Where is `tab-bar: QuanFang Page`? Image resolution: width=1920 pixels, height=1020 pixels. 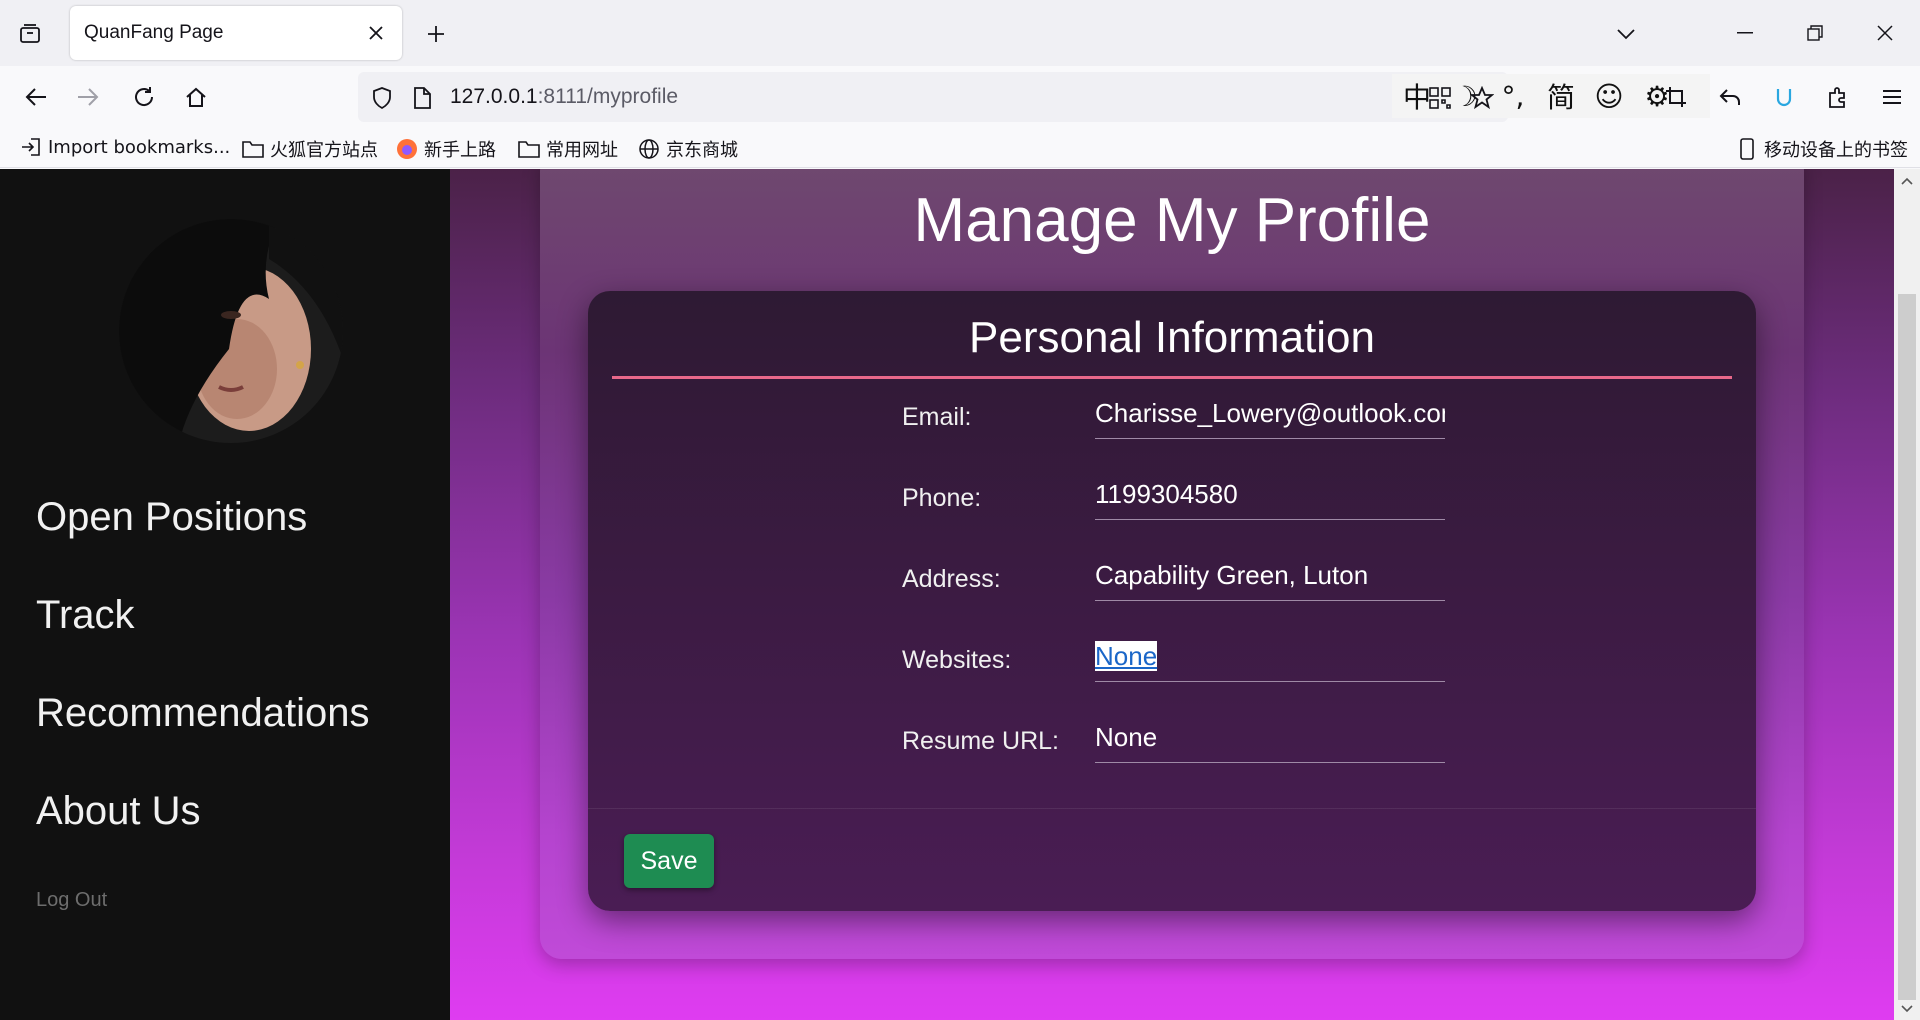 tab-bar: QuanFang Page is located at coordinates (960, 33).